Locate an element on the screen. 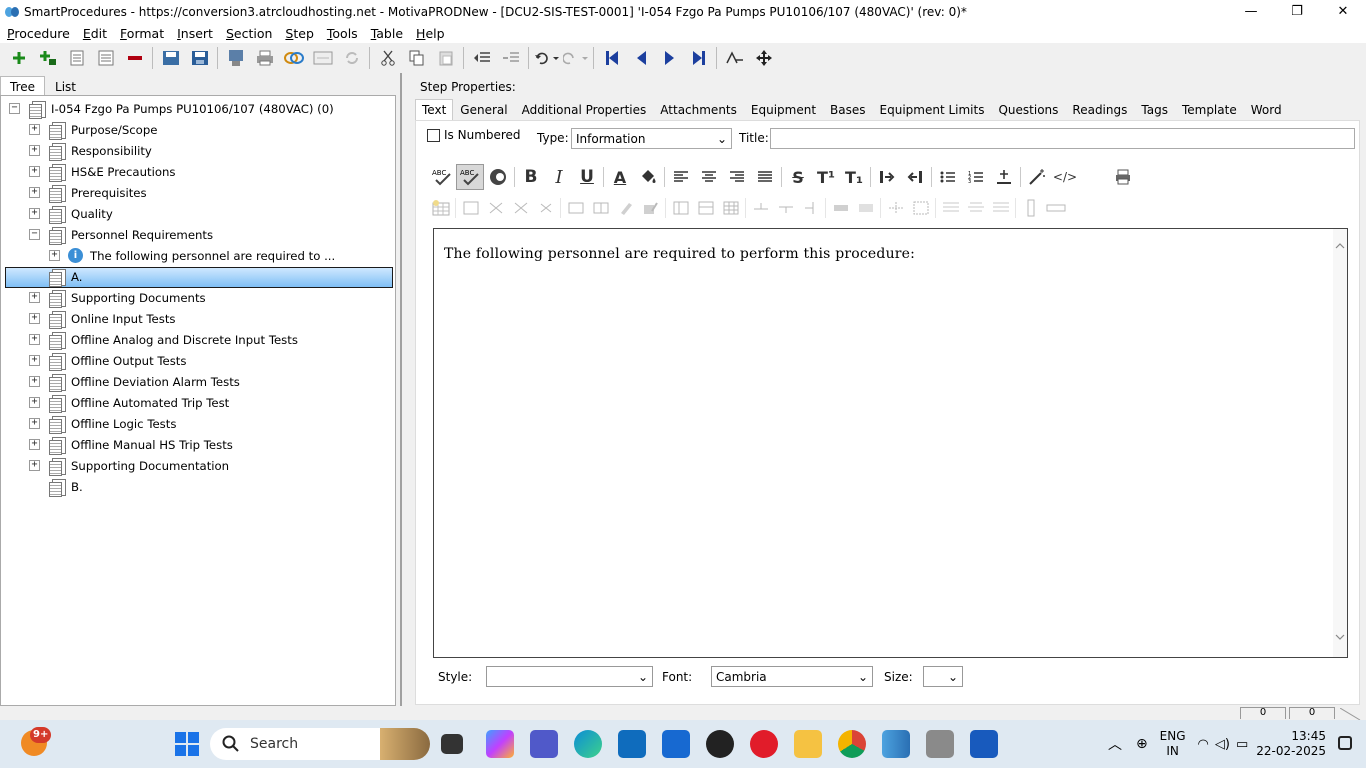  font-dropdown: Cambria ⌄ is located at coordinates (792, 676).